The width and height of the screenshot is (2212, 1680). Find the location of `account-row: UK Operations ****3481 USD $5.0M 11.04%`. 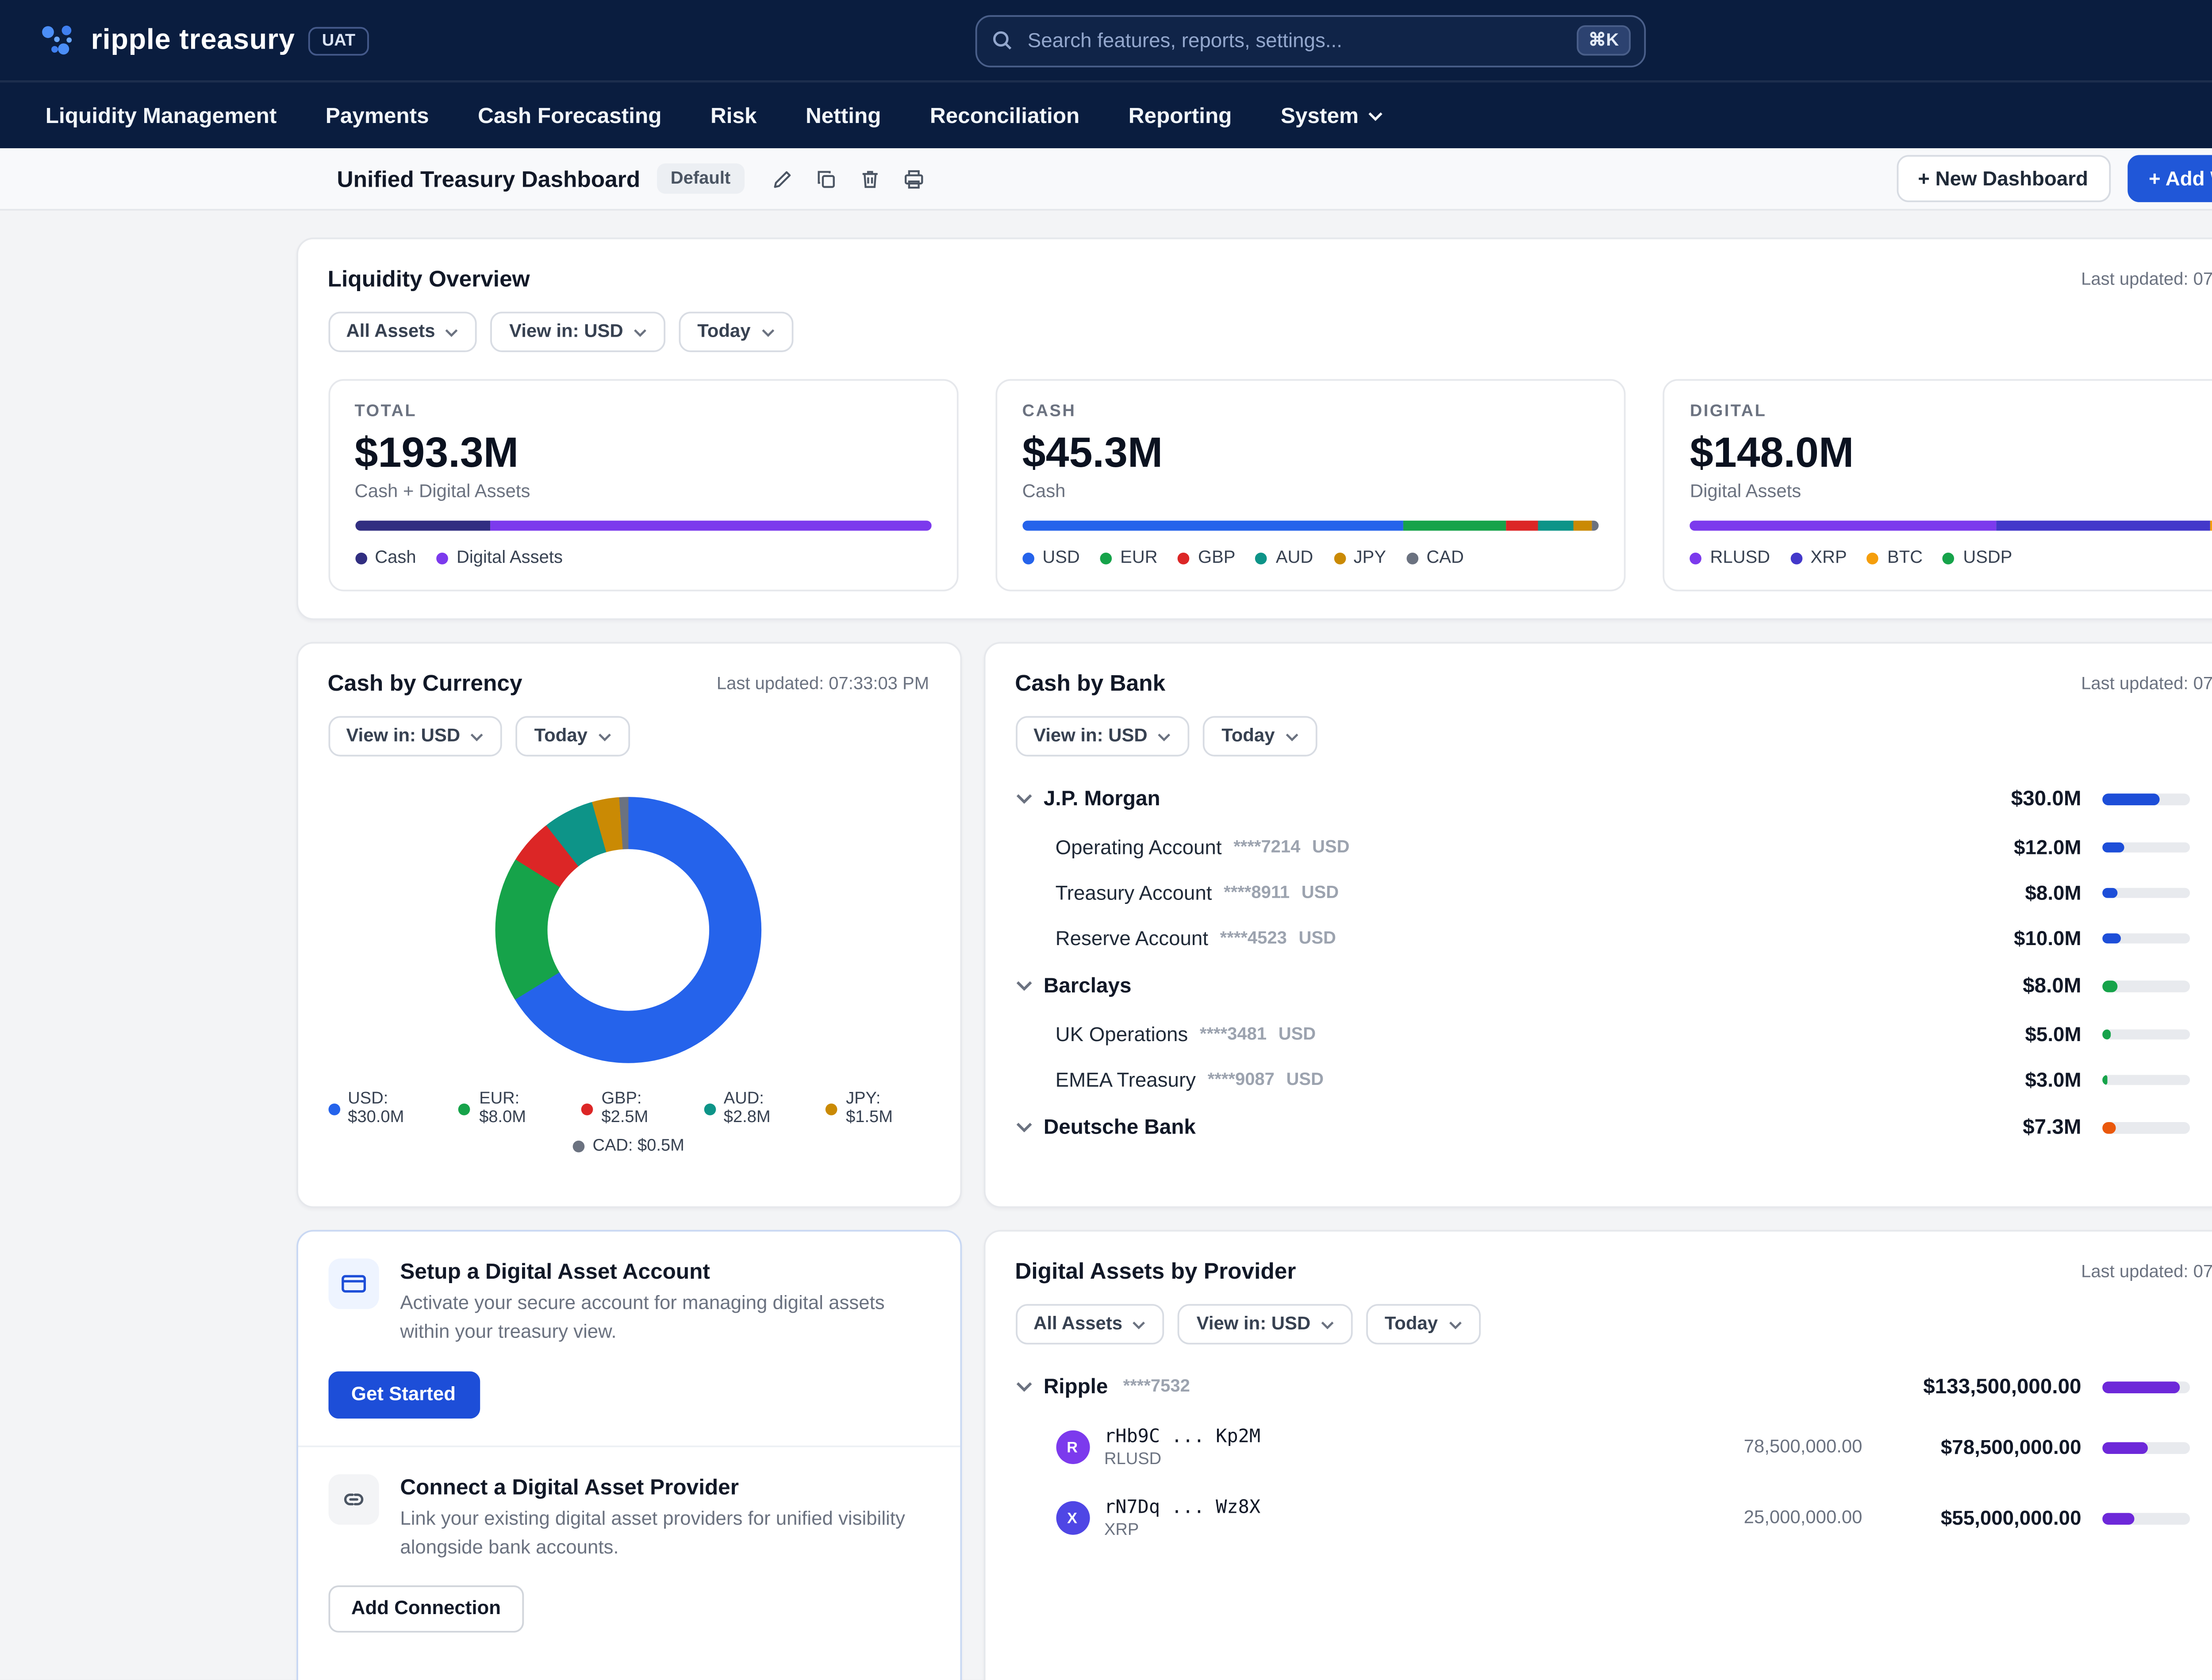

account-row: UK Operations ****3481 USD $5.0M 11.04% is located at coordinates (1614, 1034).